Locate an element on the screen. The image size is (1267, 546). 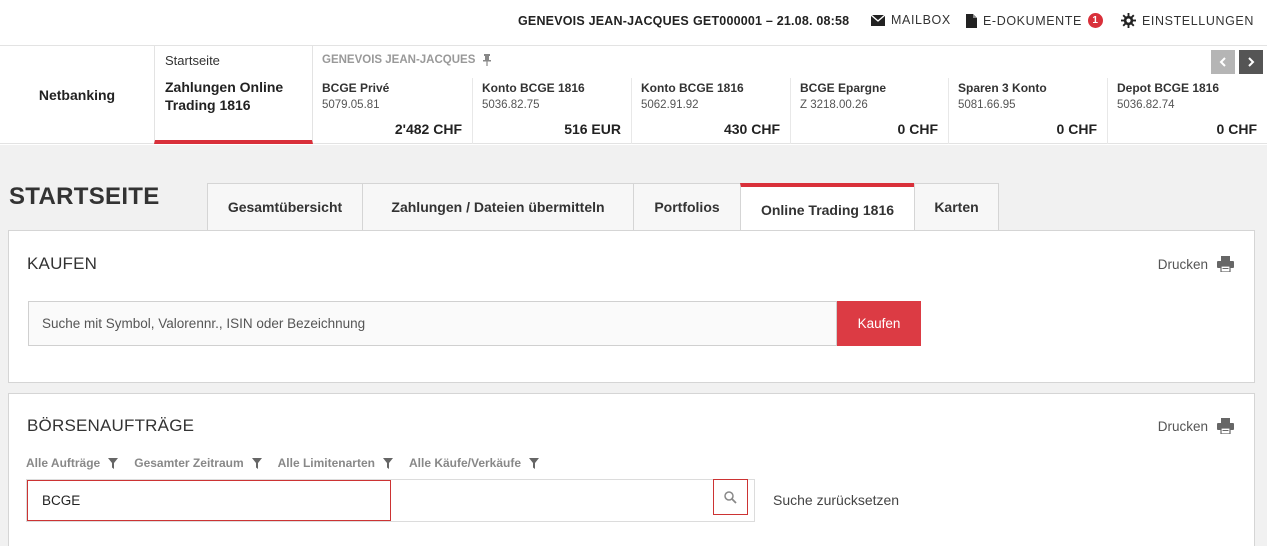
next-accounts-button is located at coordinates (1251, 62).